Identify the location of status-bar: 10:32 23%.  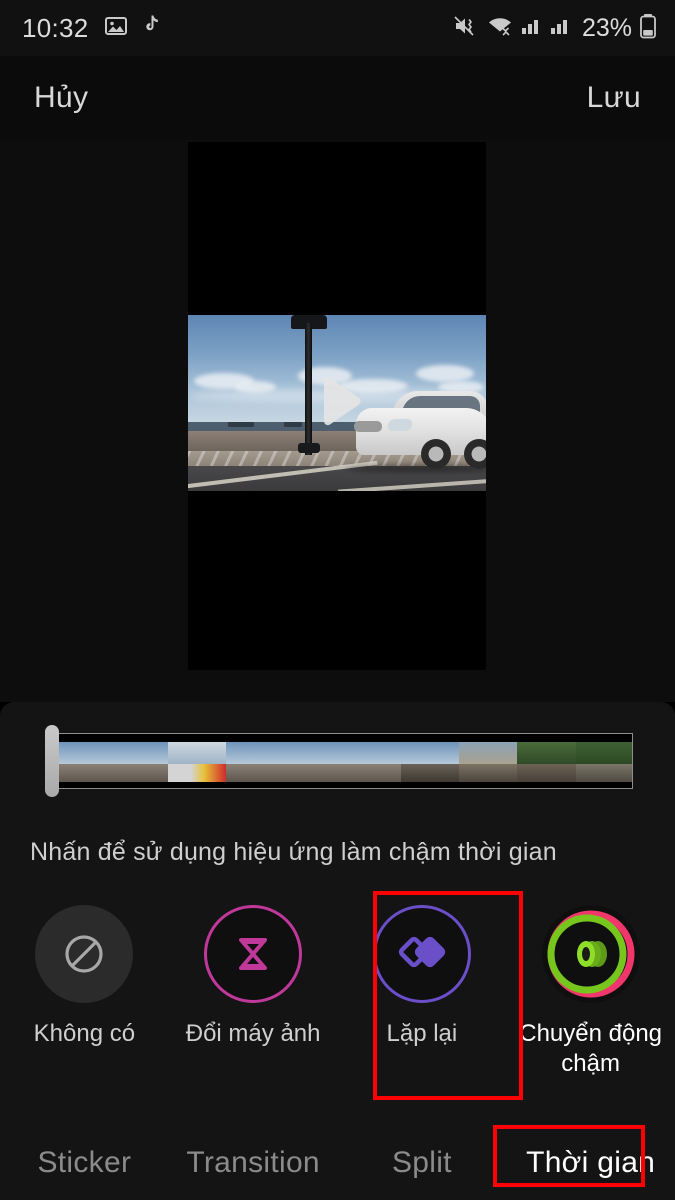
(337, 28).